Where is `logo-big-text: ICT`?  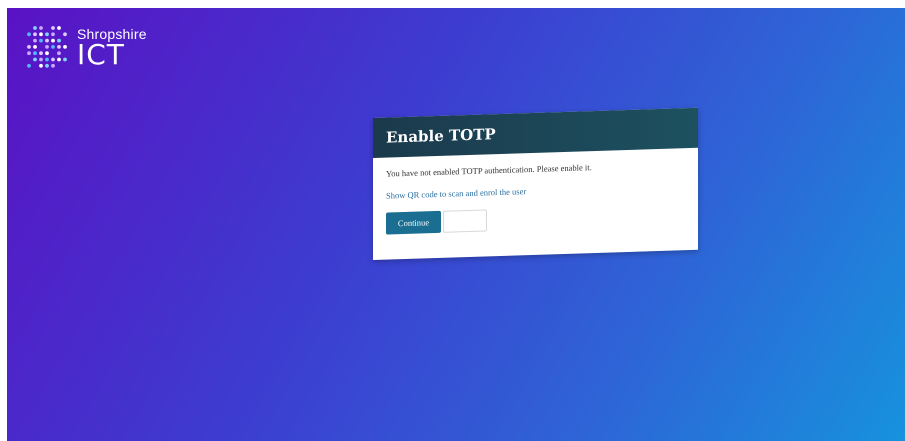 logo-big-text: ICT is located at coordinates (101, 54).